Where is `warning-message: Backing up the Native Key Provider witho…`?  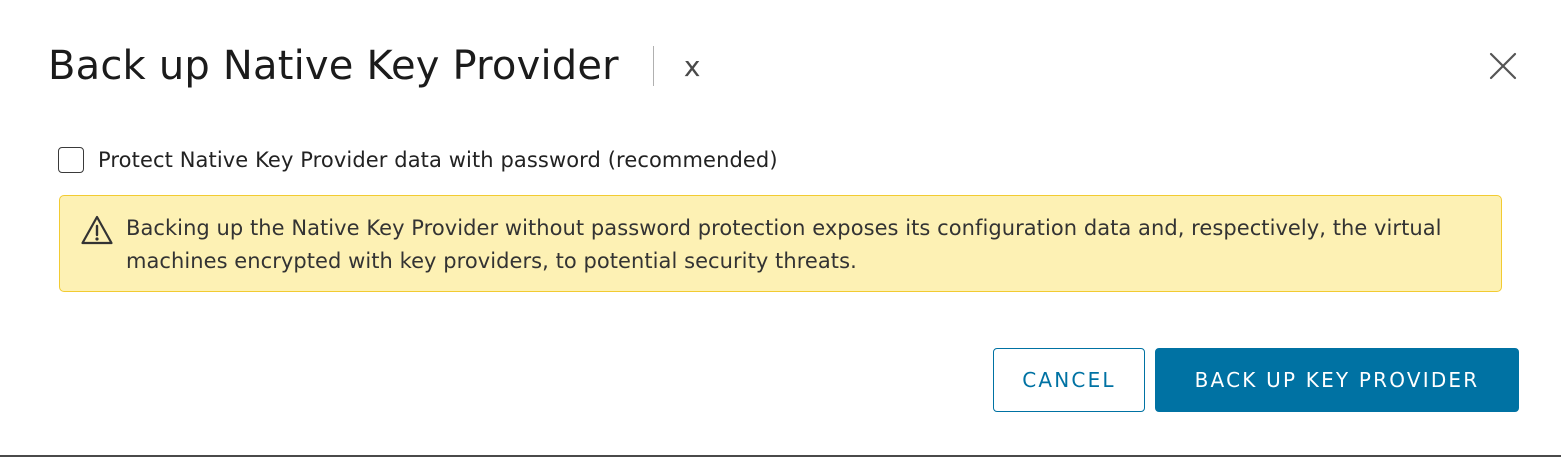
warning-message: Backing up the Native Key Provider witho… is located at coordinates (784, 244).